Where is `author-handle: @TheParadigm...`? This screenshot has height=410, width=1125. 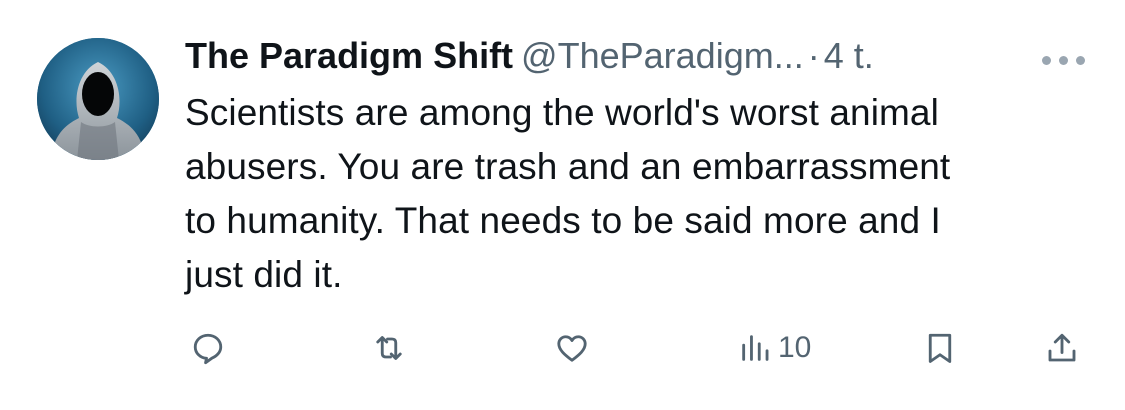
author-handle: @TheParadigm... is located at coordinates (662, 55).